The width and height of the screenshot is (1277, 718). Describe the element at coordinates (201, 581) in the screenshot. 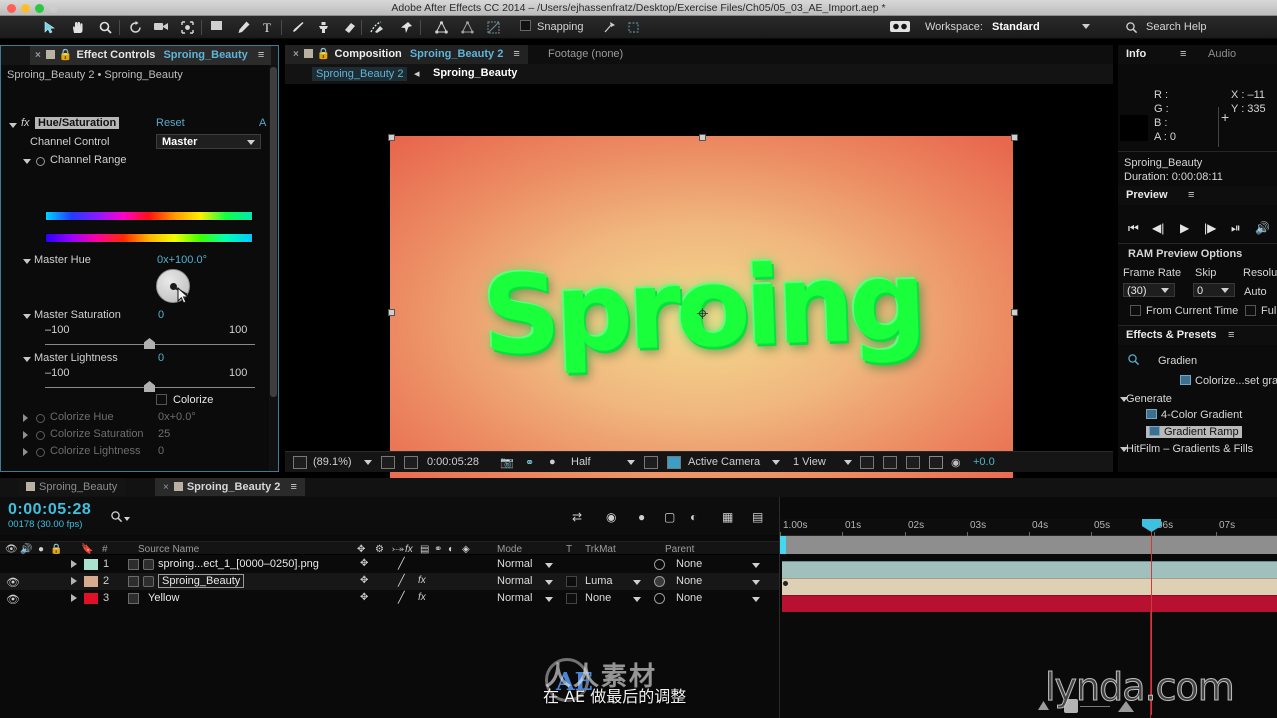

I see `layer-name: Sproing_Beauty` at that location.